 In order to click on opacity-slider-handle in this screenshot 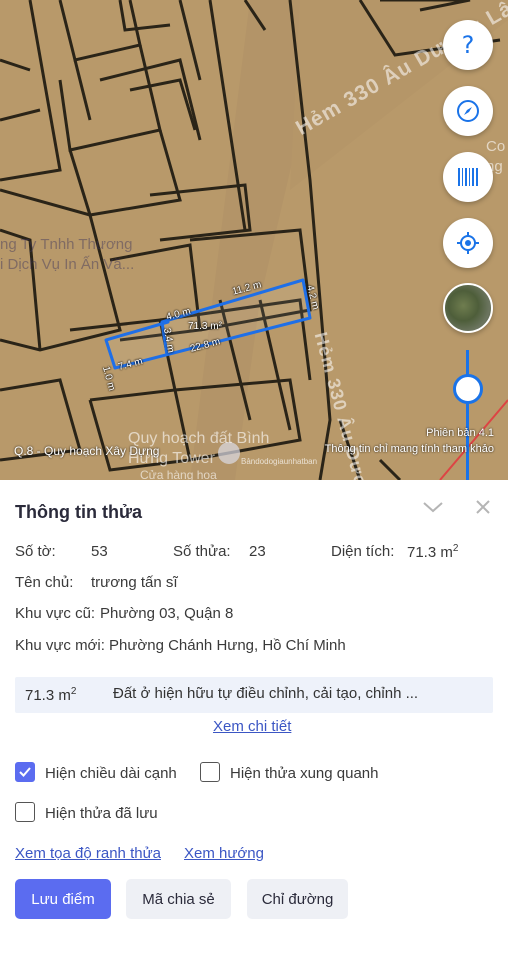, I will do `click(468, 389)`.